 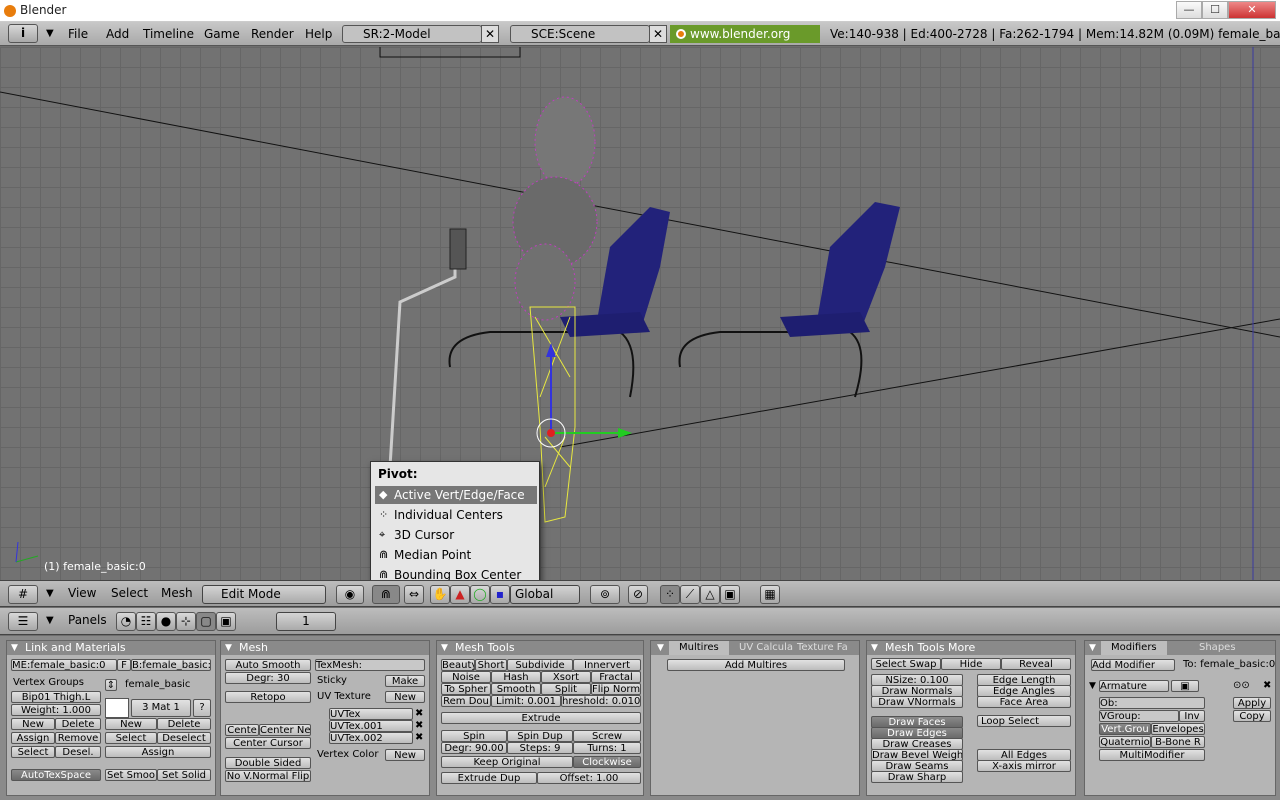 I want to click on loop-select-selector: Loop Select, so click(x=1024, y=721).